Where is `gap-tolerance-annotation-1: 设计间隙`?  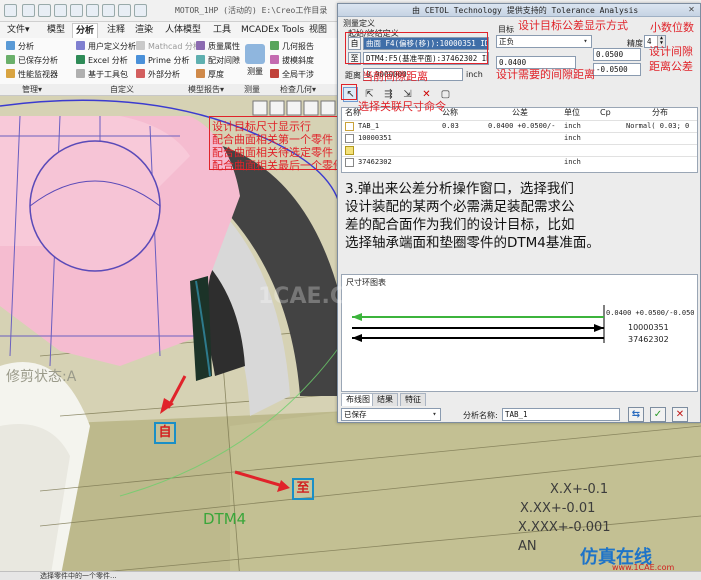 gap-tolerance-annotation-1: 设计间隙 is located at coordinates (671, 51).